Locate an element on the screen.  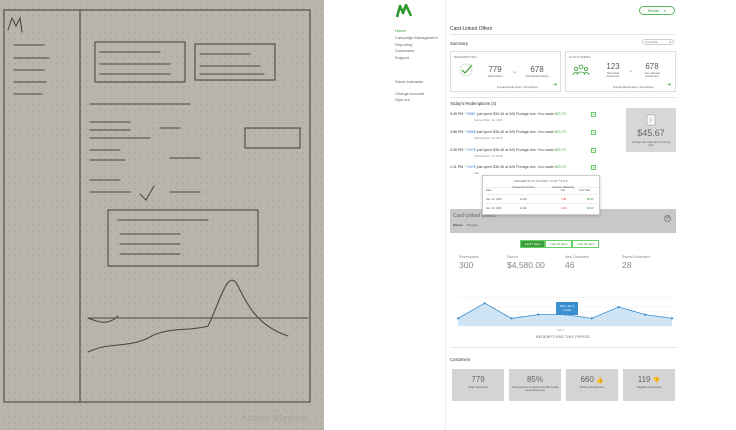
sidebar is located at coordinates (413, 215).